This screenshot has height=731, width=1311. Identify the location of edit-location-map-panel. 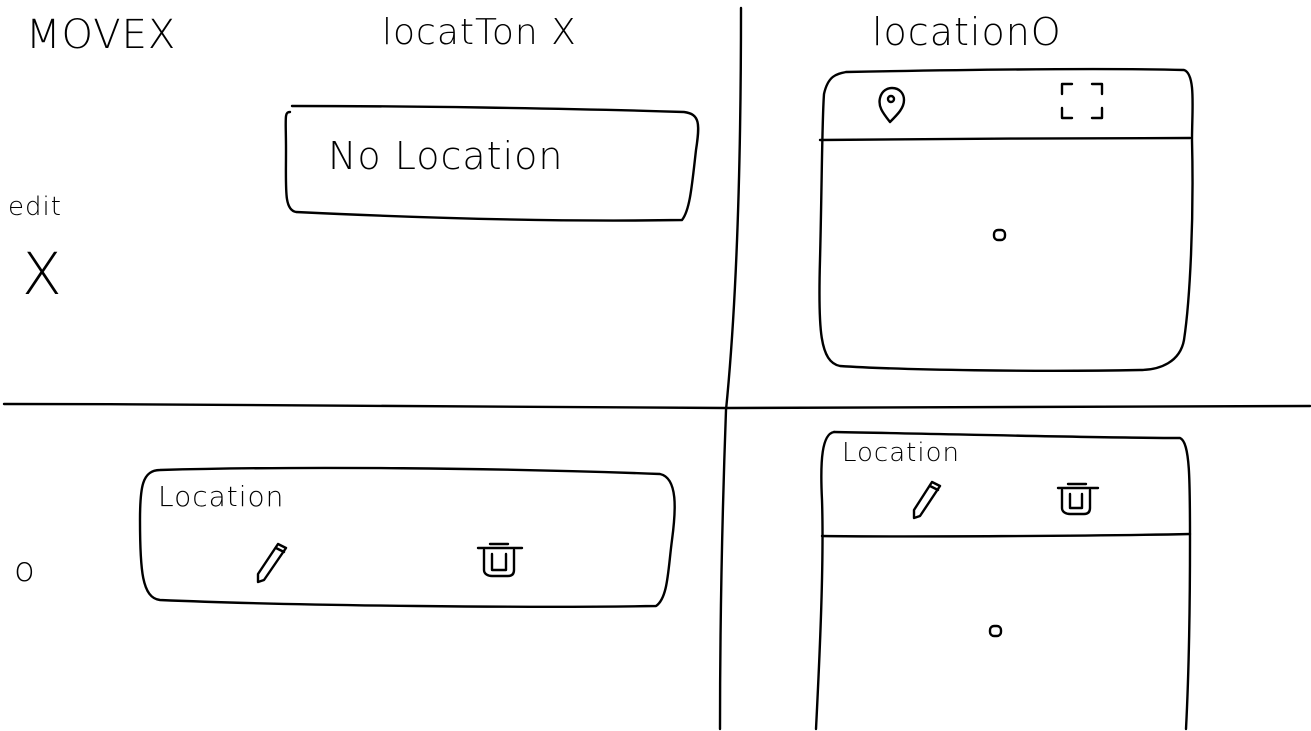
(1003, 580).